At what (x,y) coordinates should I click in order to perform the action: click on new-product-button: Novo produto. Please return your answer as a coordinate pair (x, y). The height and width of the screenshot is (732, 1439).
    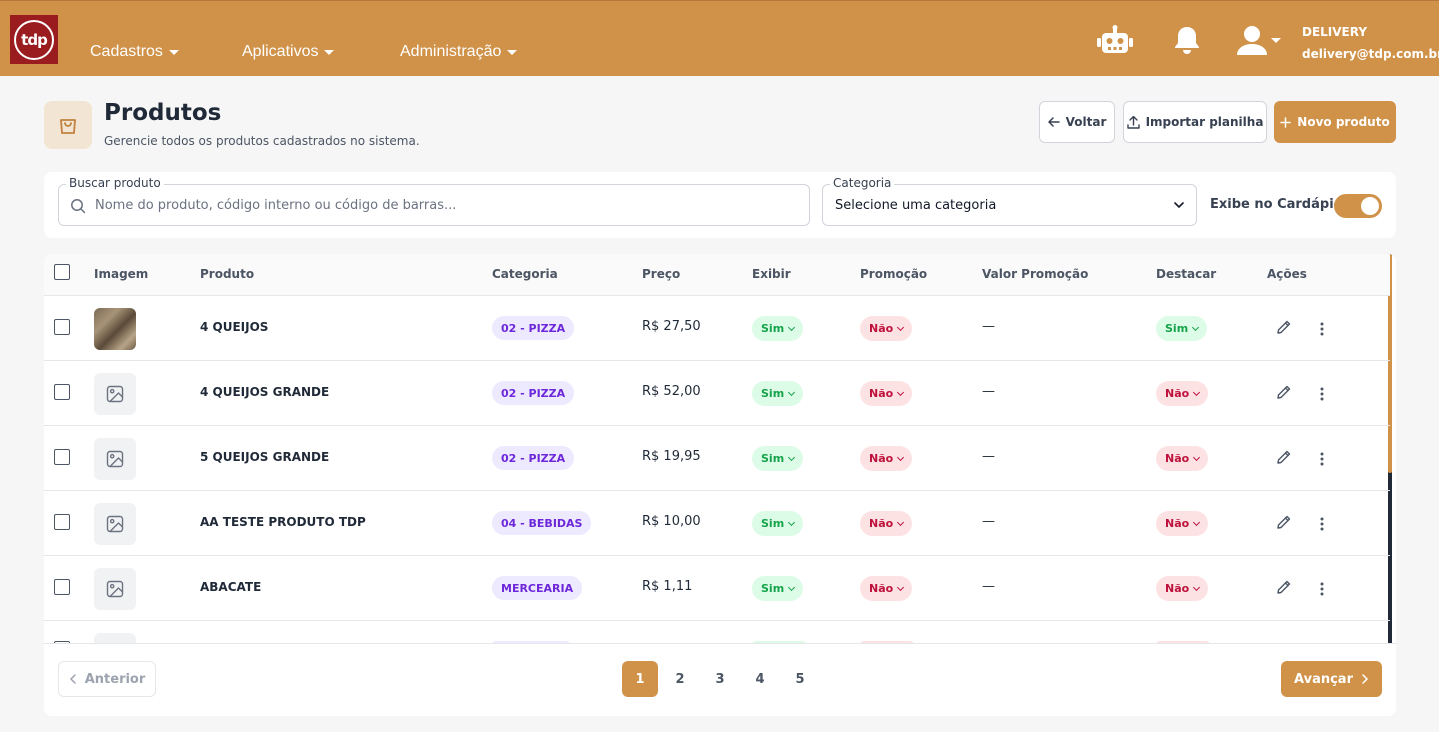
    Looking at the image, I should click on (1335, 122).